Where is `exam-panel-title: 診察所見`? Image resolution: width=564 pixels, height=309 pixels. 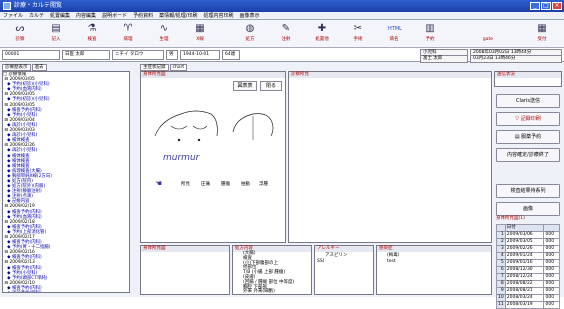
exam-panel-title: 診察所見 is located at coordinates (390, 75).